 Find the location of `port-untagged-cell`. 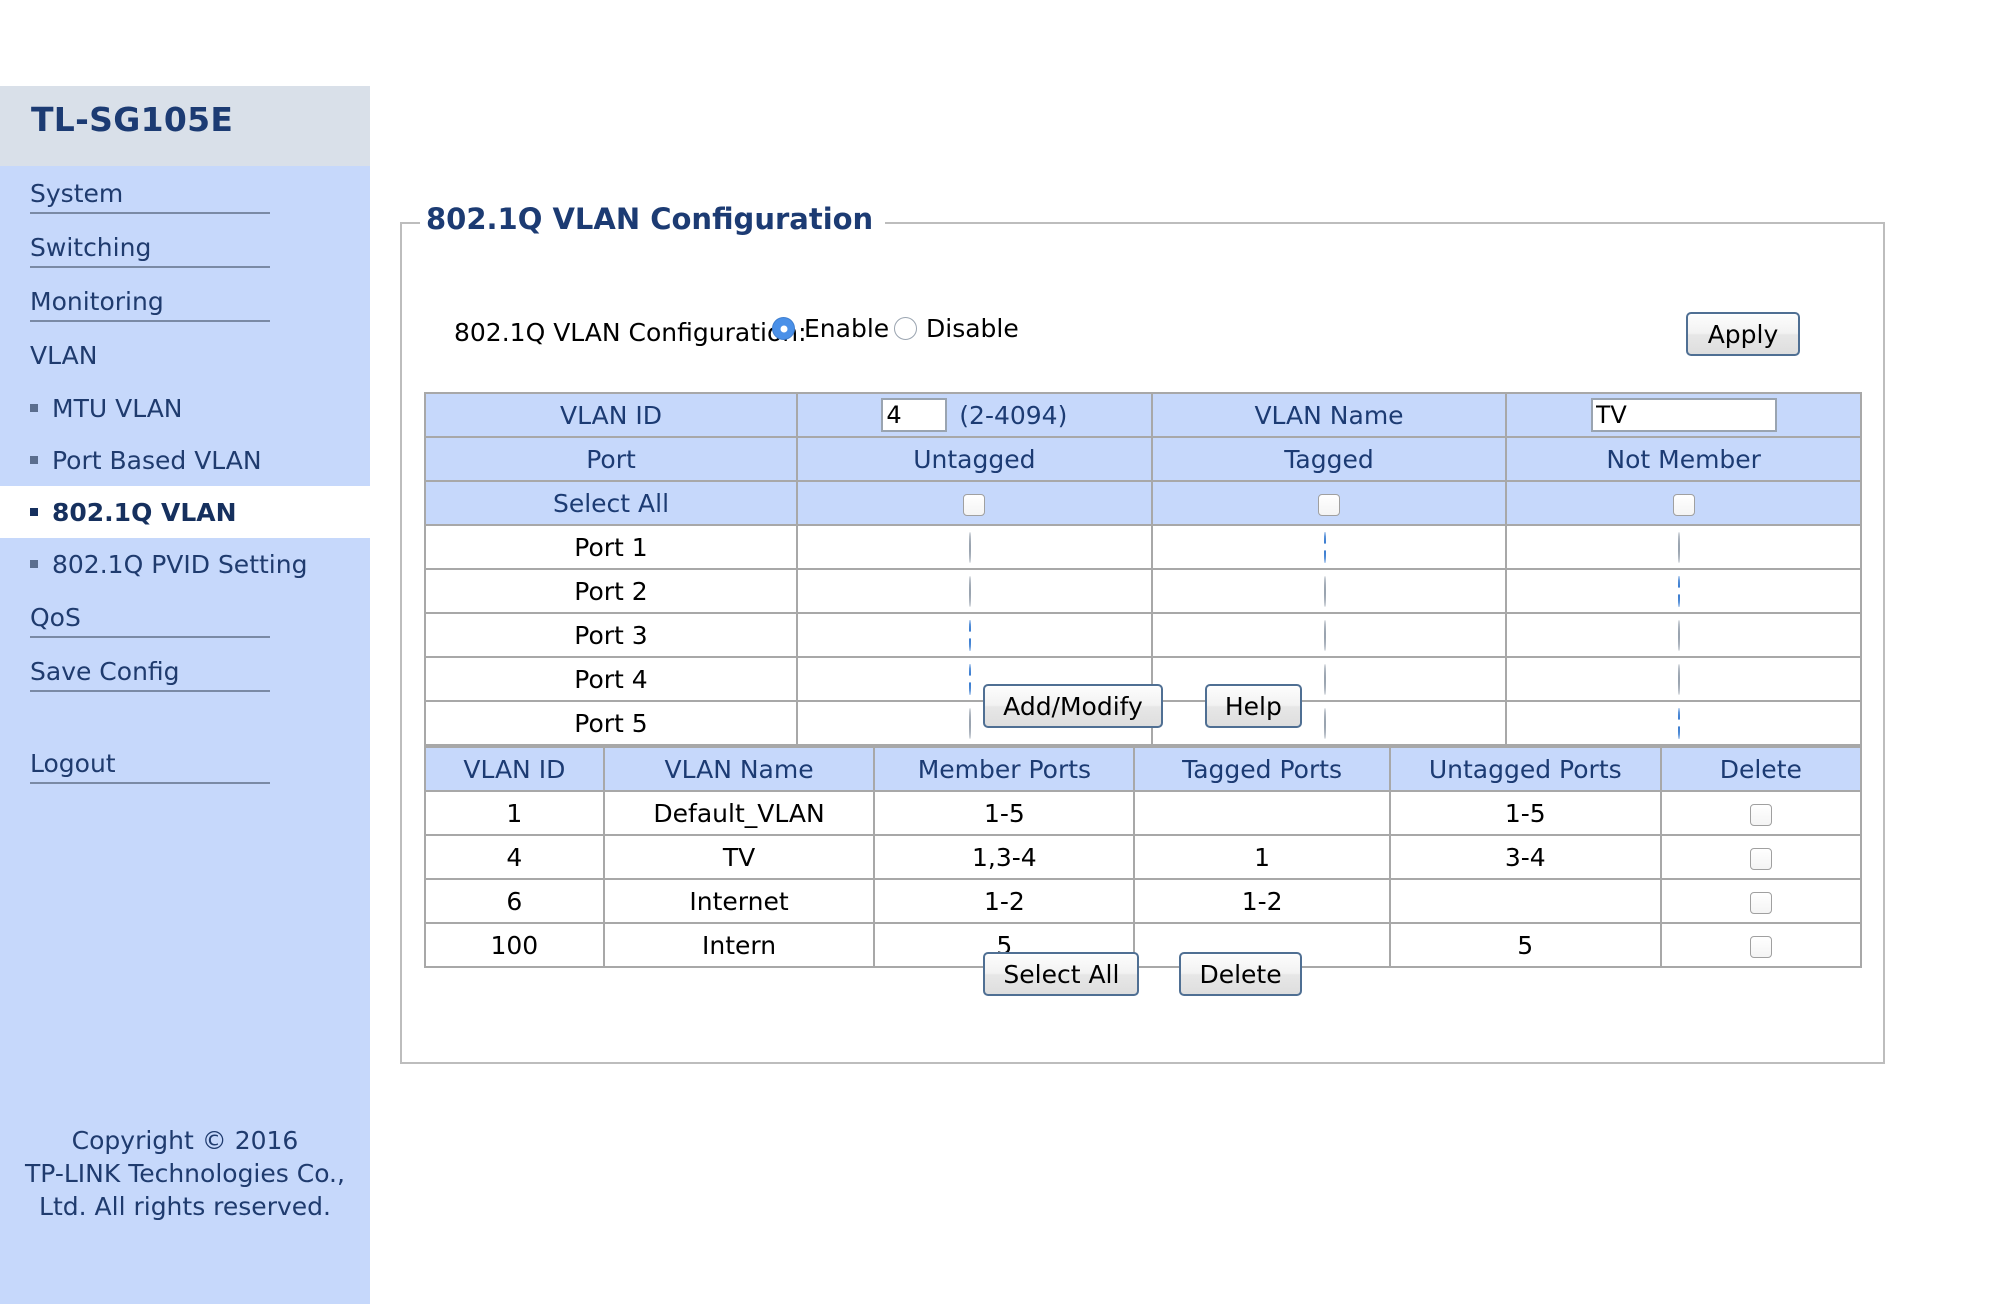

port-untagged-cell is located at coordinates (974, 591).